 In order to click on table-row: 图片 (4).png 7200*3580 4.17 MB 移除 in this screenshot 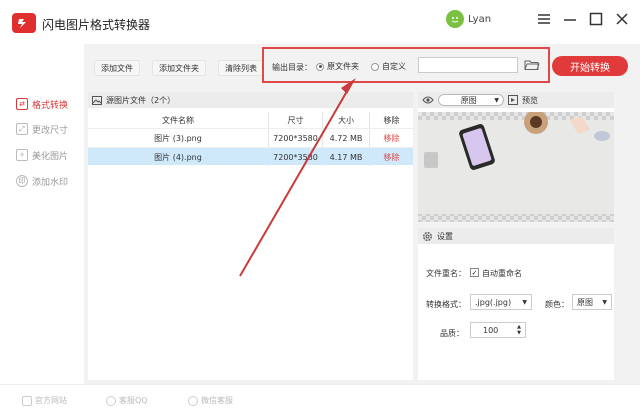, I will do `click(250, 156)`.